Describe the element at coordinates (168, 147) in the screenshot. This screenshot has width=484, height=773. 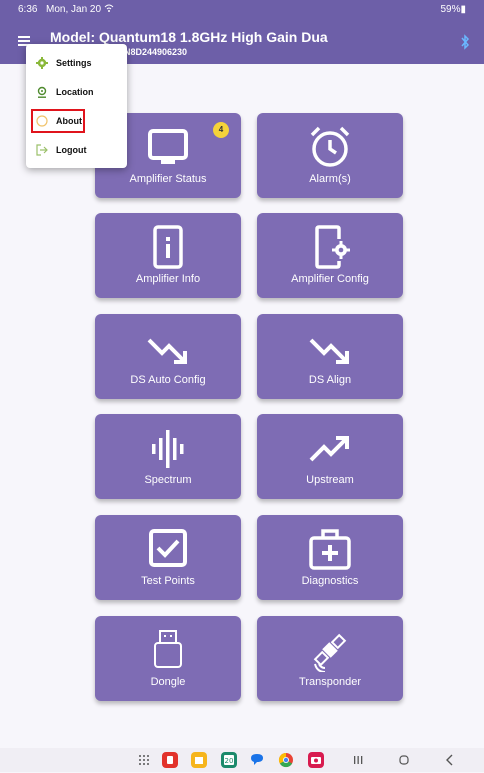
I see `monitor-icon` at that location.